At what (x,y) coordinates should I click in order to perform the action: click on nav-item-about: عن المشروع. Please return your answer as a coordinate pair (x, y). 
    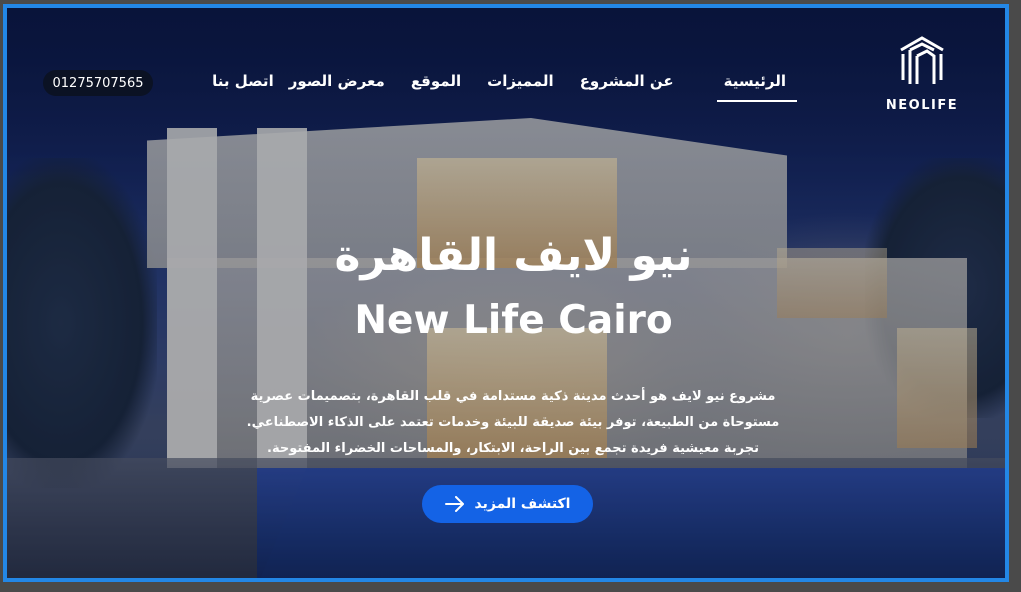
    Looking at the image, I should click on (627, 81).